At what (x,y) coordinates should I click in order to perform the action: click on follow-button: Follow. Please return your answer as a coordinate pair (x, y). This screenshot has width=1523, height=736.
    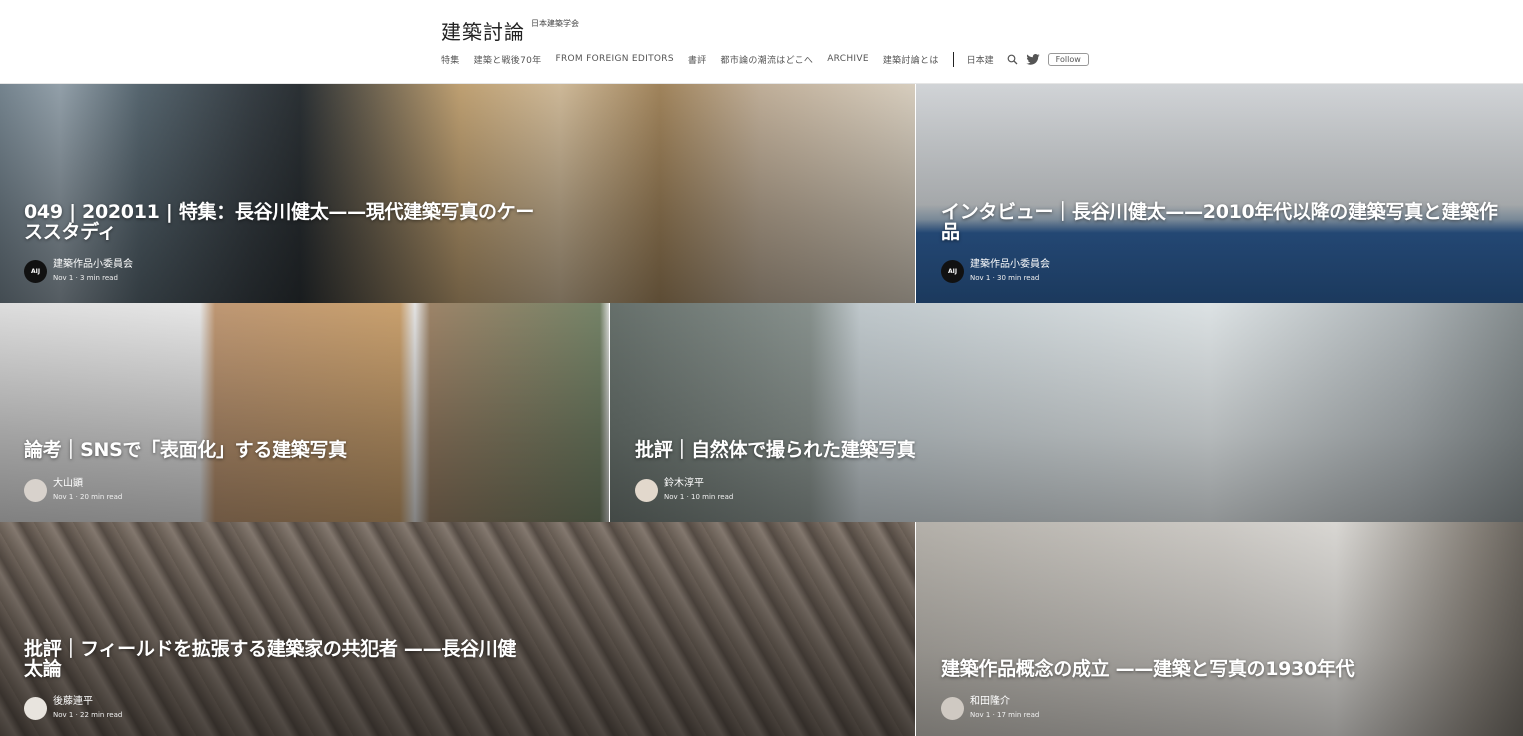
    Looking at the image, I should click on (1068, 59).